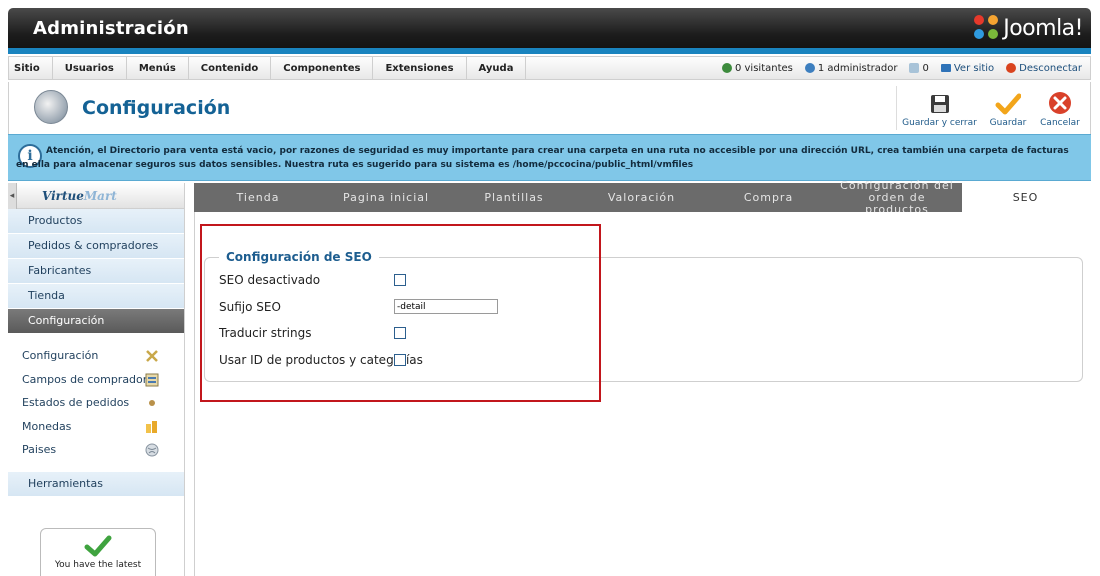  I want to click on admin-header: Administración Joomla!, so click(549, 30).